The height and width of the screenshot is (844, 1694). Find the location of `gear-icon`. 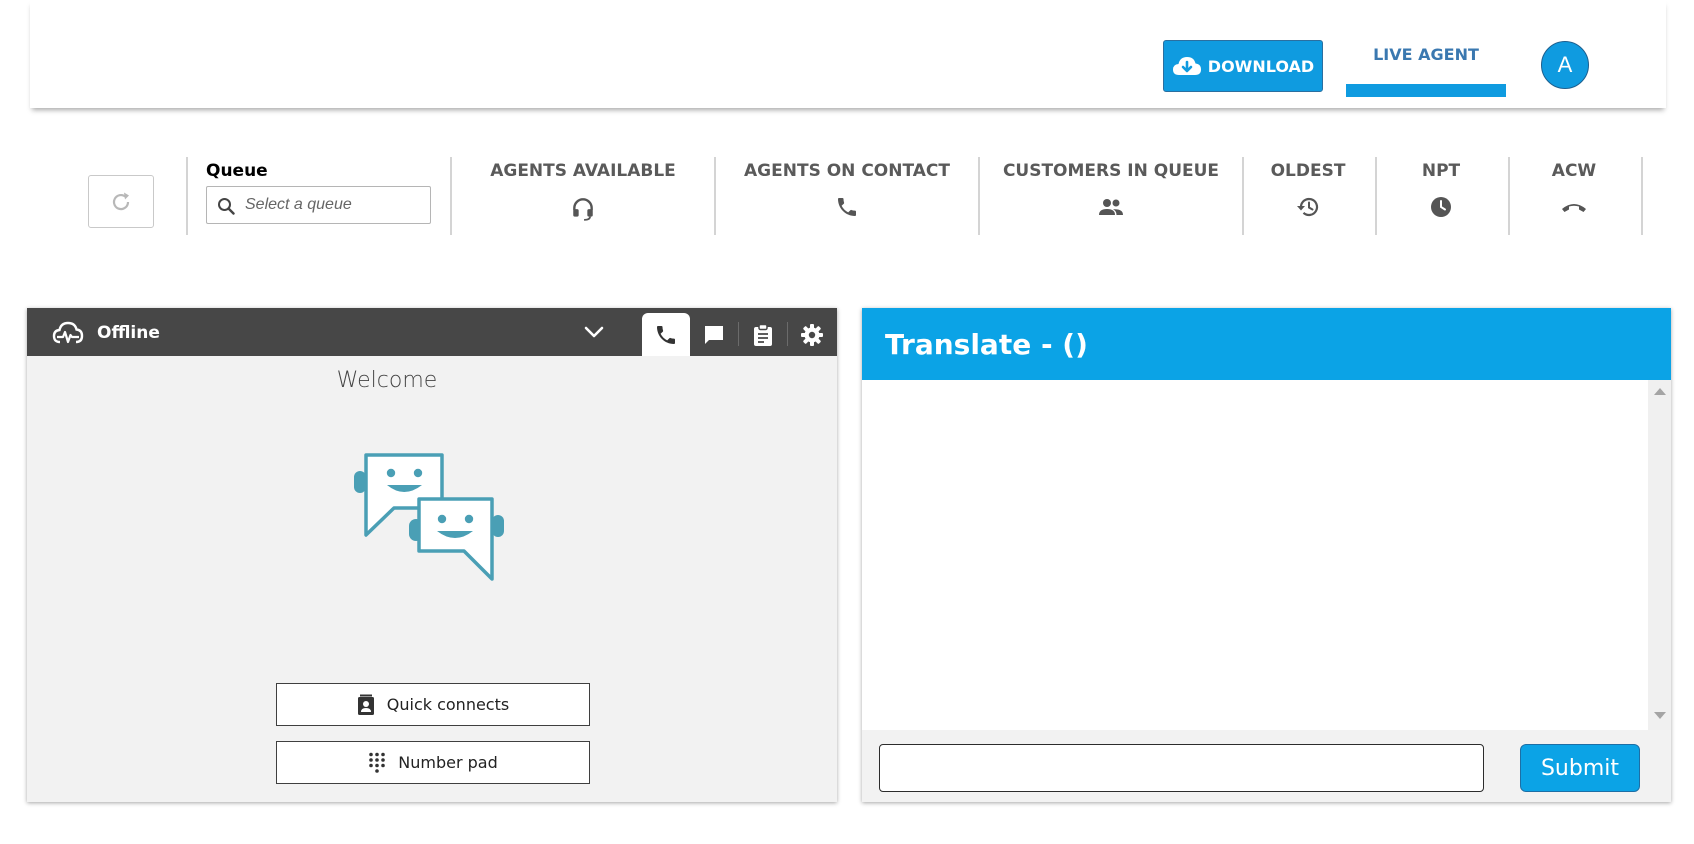

gear-icon is located at coordinates (812, 334).